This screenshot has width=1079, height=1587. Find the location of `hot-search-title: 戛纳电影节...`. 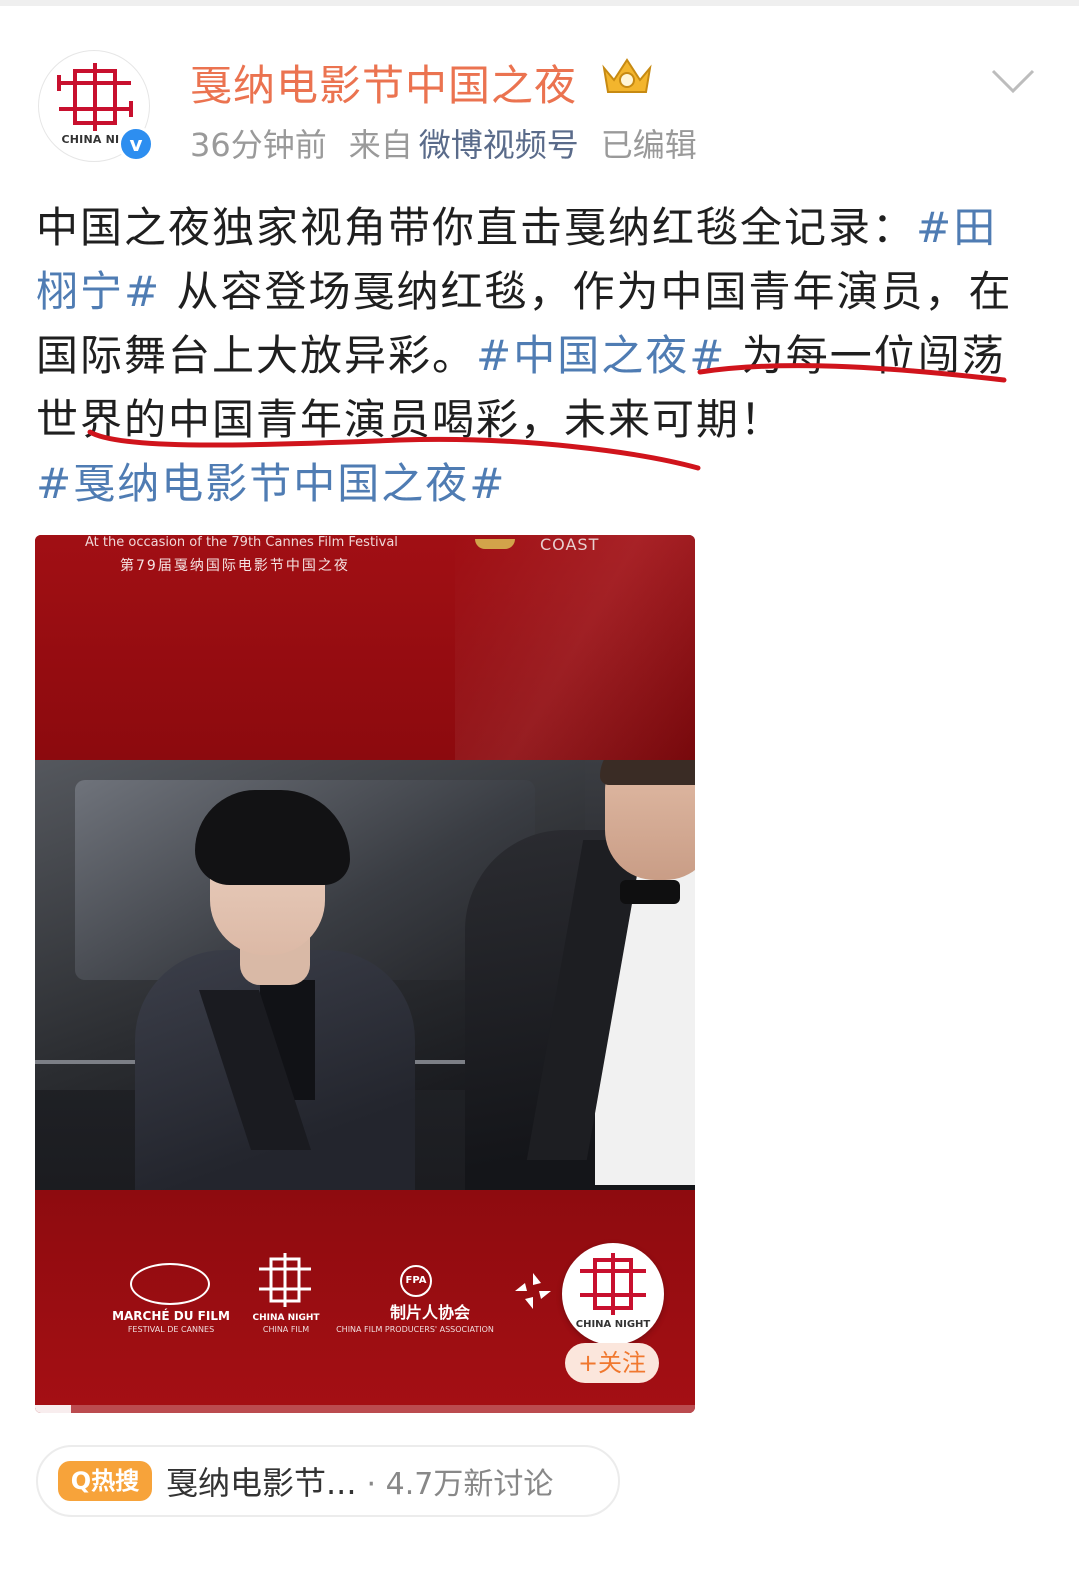

hot-search-title: 戛纳电影节... is located at coordinates (261, 1483).